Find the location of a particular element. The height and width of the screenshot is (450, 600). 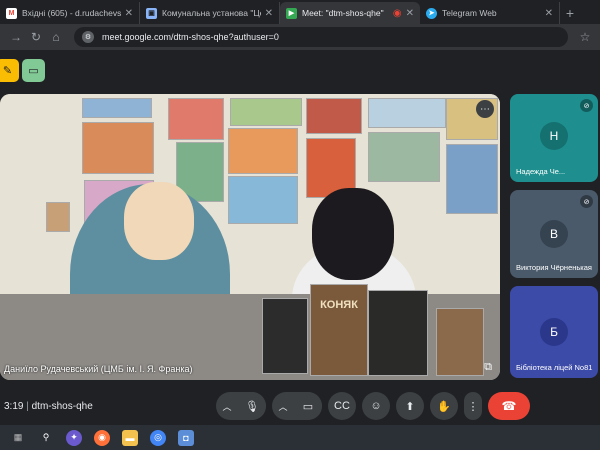

participant-tile: Б Бібліотека ліцей No81 is located at coordinates (554, 332).